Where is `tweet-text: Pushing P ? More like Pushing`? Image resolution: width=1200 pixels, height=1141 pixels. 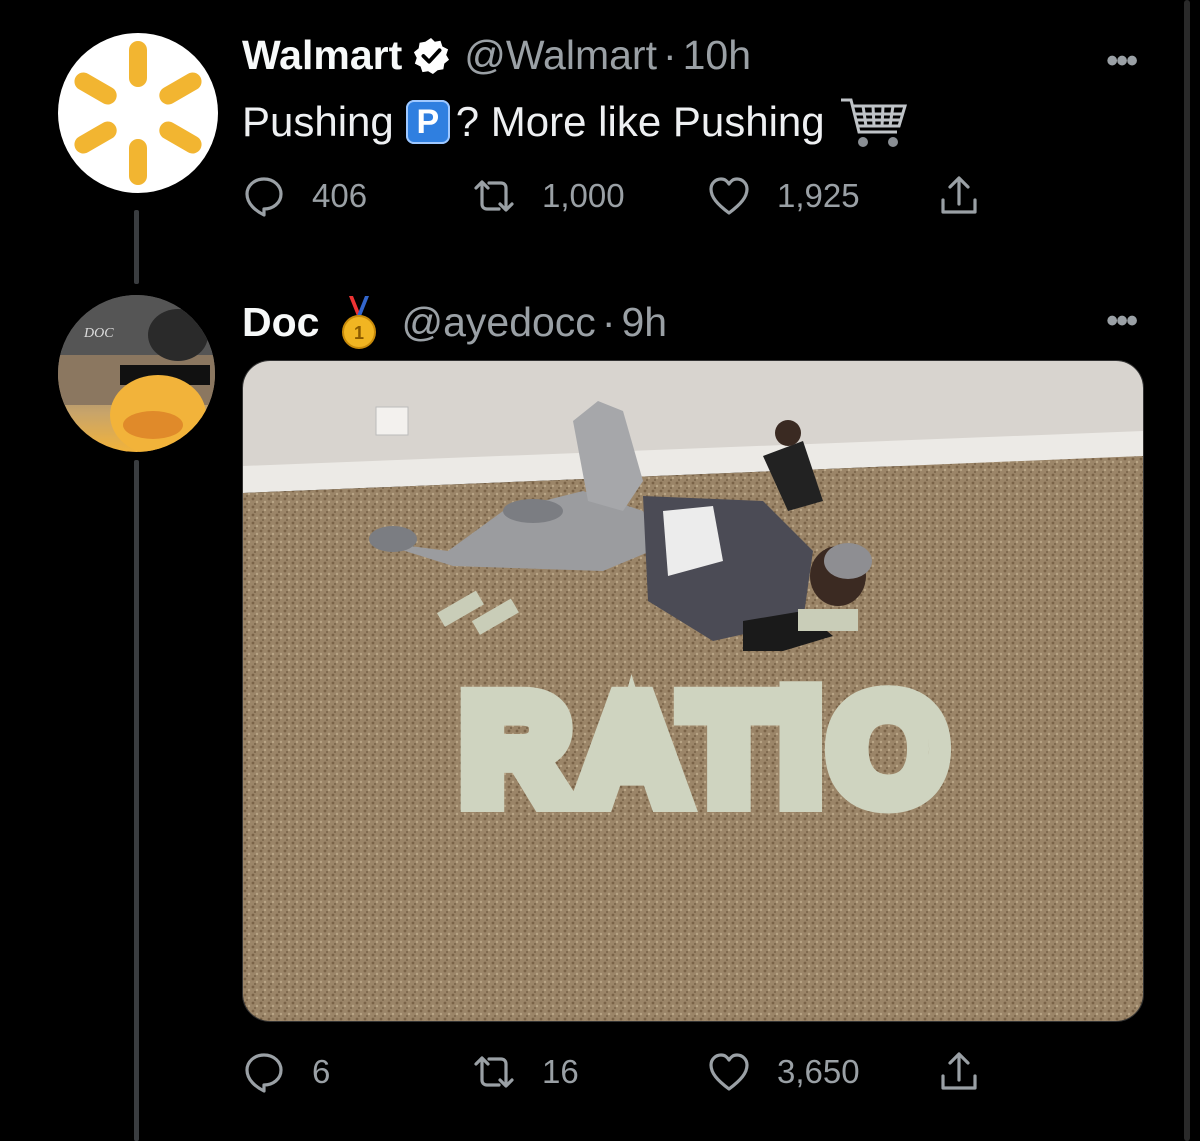 tweet-text: Pushing P ? More like Pushing is located at coordinates (575, 122).